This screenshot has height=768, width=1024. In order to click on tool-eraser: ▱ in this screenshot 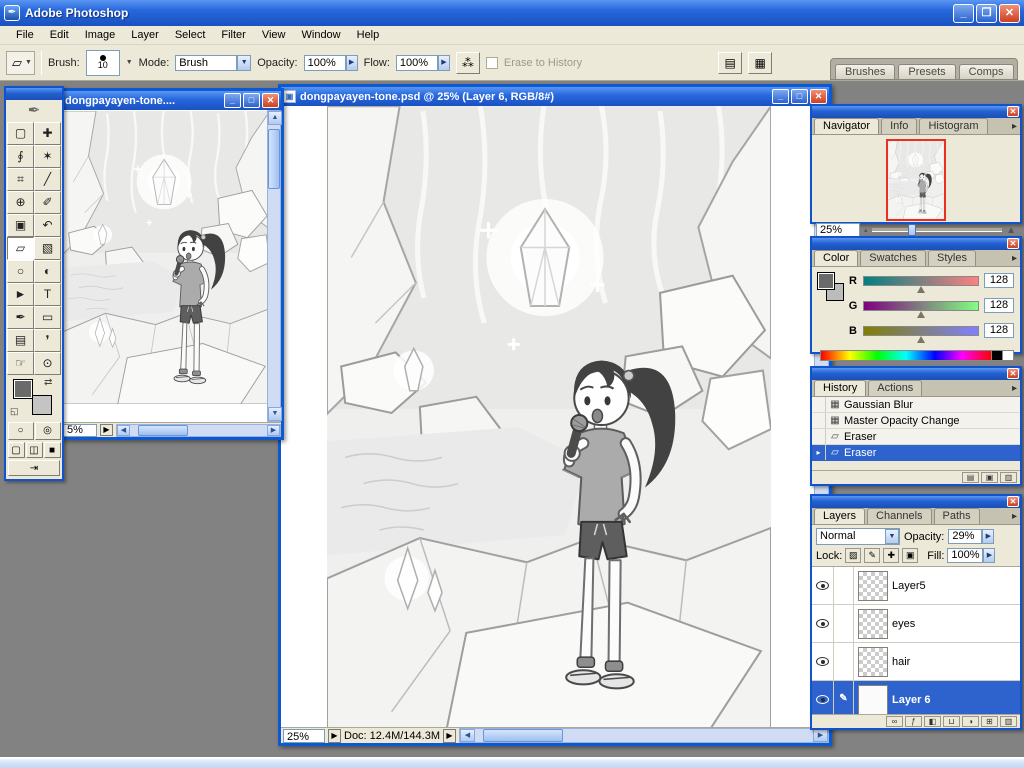, I will do `click(20, 248)`.